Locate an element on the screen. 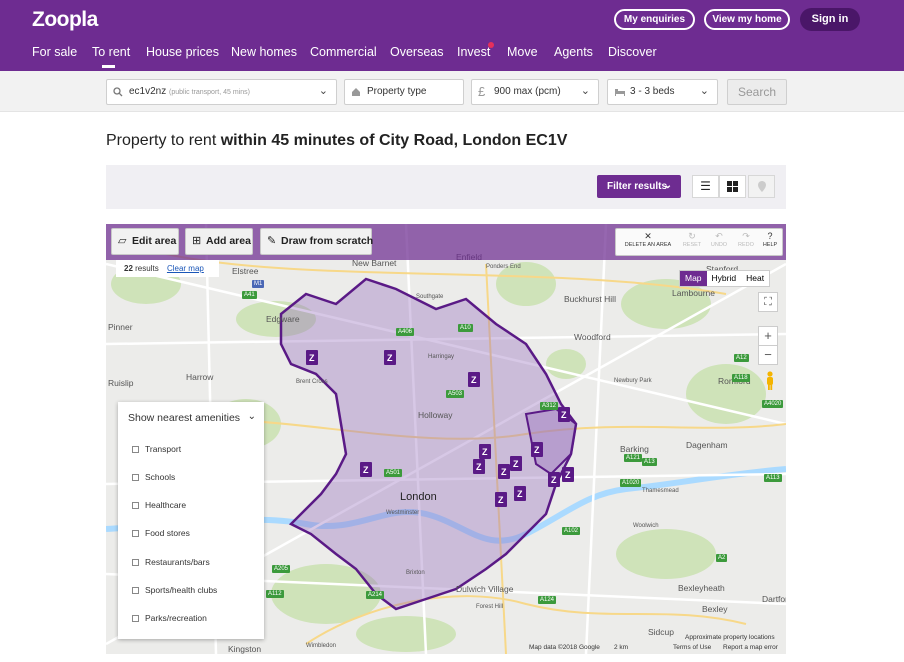 Image resolution: width=904 pixels, height=662 pixels. place-label: Buckhurst Hill is located at coordinates (590, 299).